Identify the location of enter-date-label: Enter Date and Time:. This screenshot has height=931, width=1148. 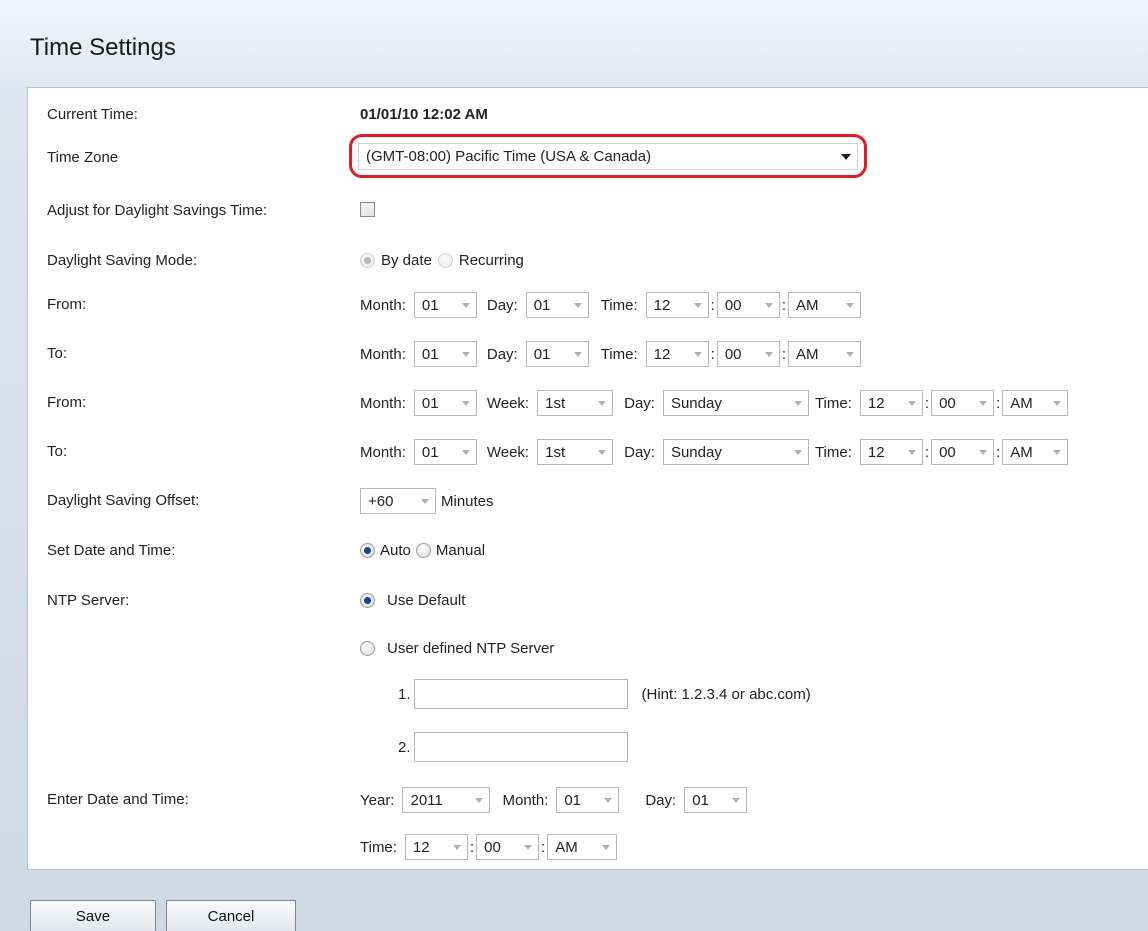
(118, 799).